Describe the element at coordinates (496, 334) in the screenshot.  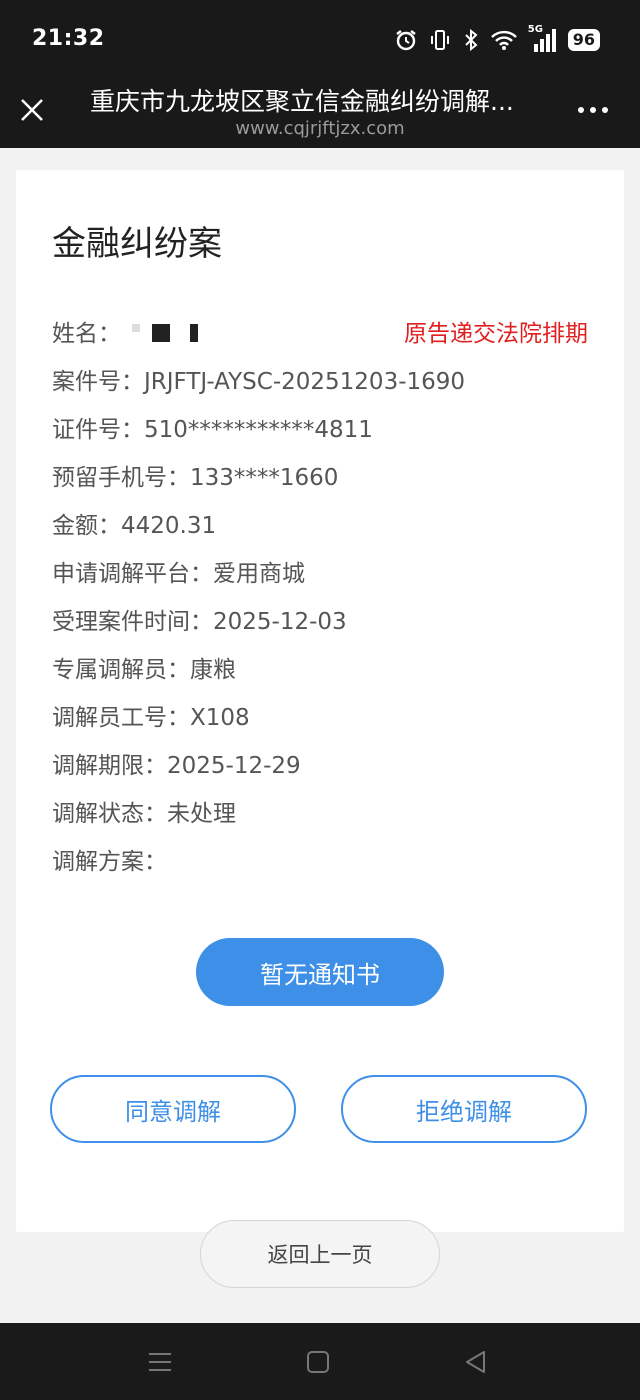
I see `case-status-note: 原告递交法院排期` at that location.